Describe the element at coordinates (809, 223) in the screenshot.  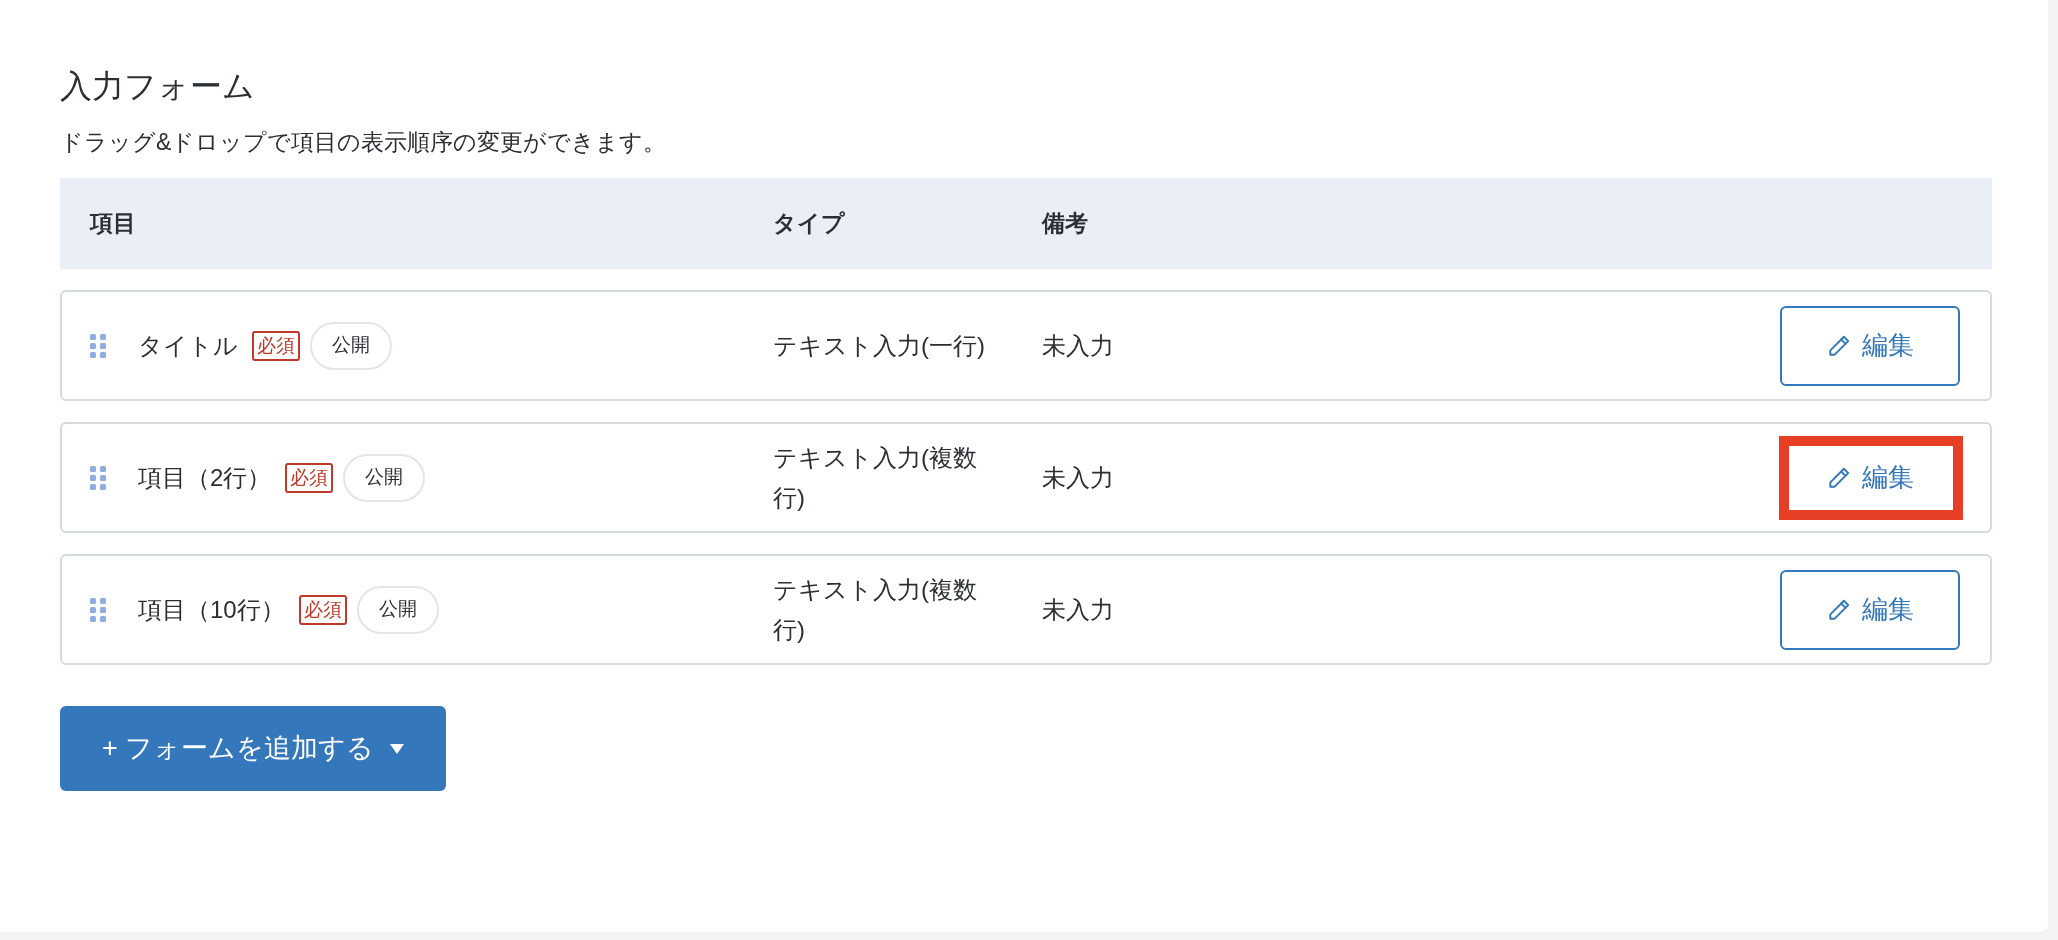
I see `column-header: タイプ` at that location.